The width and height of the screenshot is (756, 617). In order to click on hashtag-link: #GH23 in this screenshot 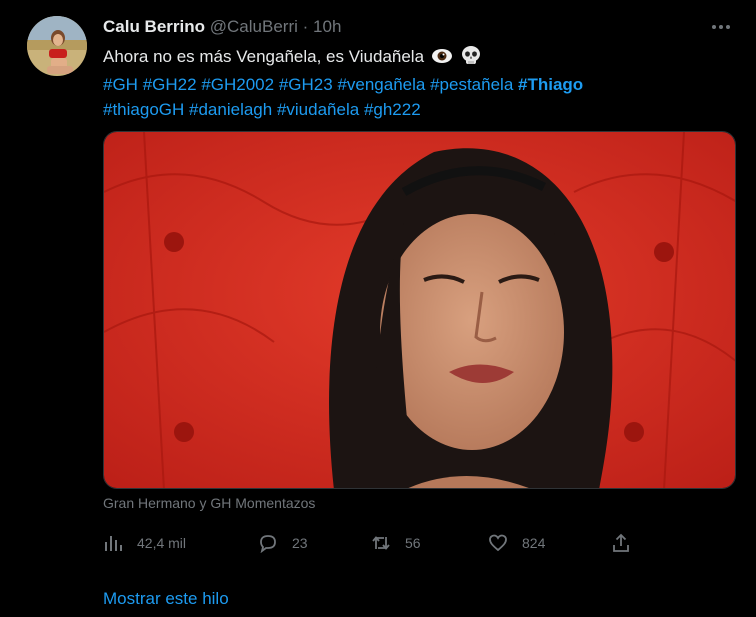, I will do `click(306, 84)`.